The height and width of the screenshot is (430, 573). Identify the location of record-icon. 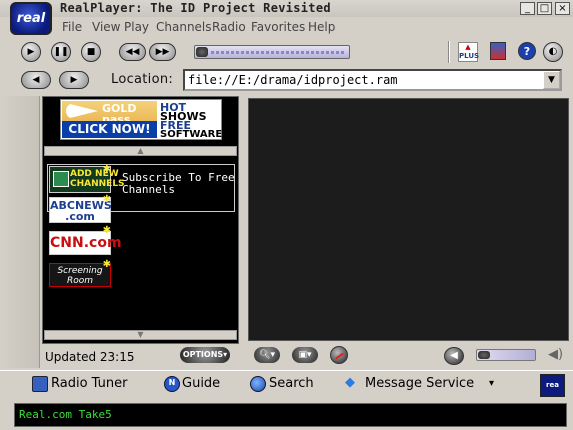
(339, 355).